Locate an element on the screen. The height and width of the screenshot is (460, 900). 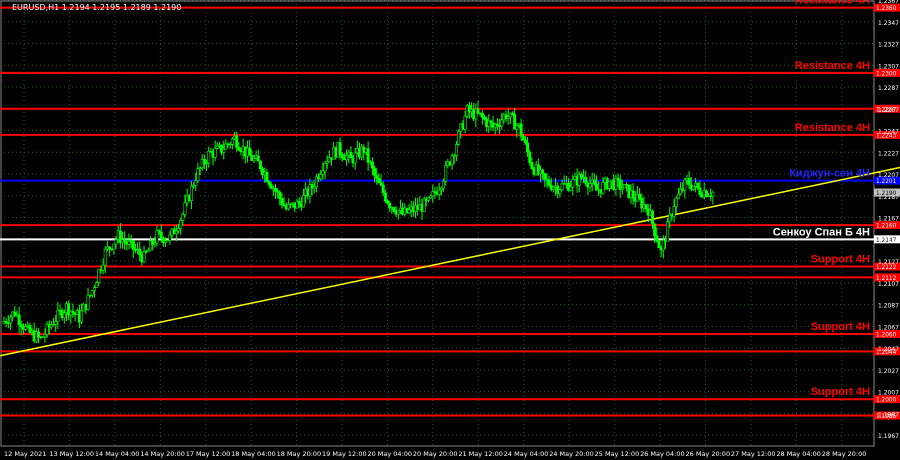
x-tick-label: 13 May 12:00 is located at coordinates (71, 454).